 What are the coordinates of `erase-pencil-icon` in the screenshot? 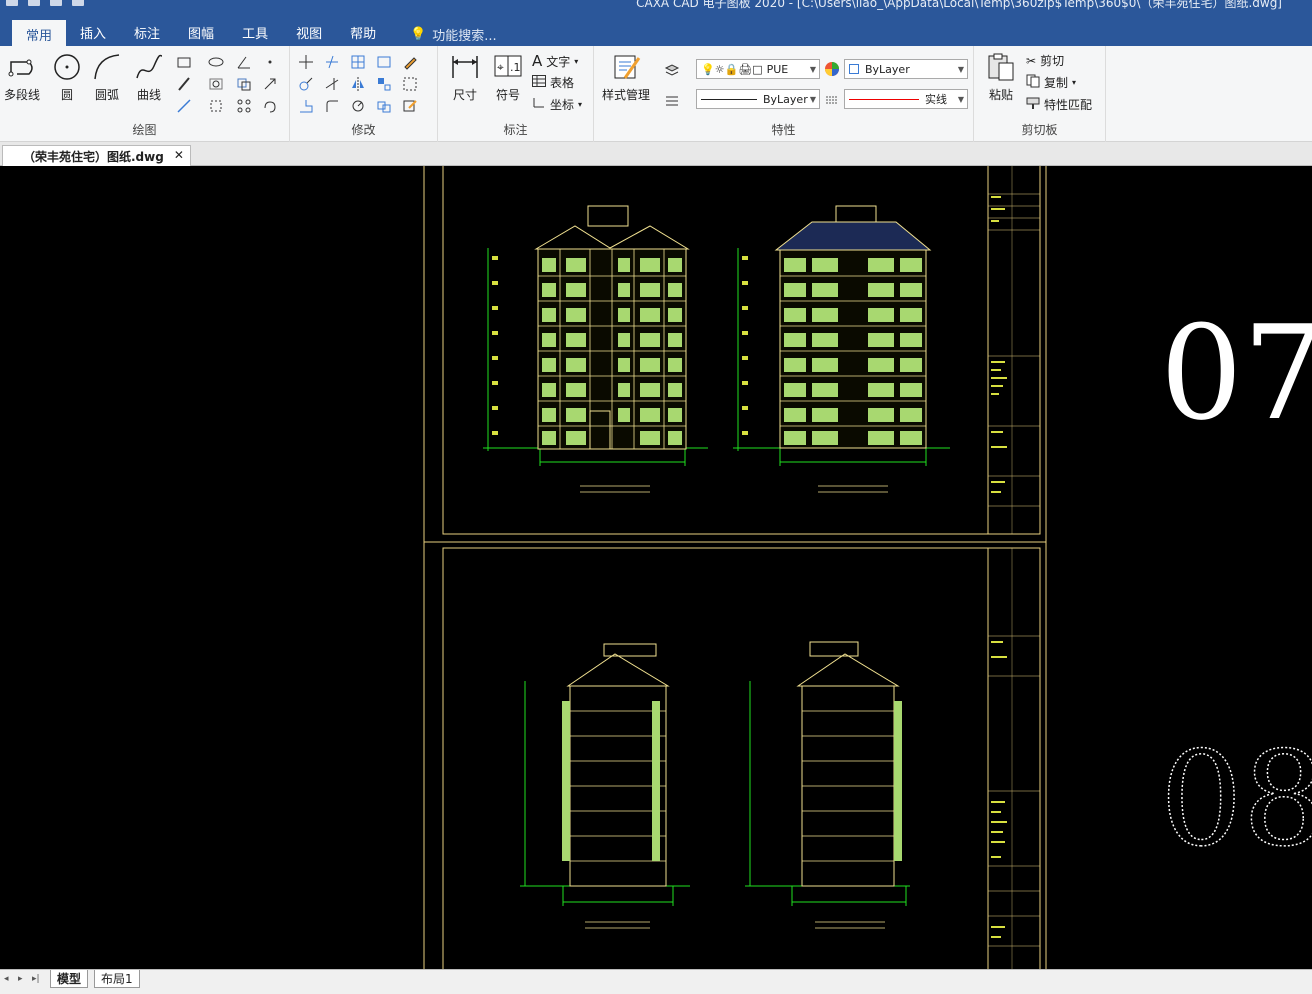 It's located at (410, 62).